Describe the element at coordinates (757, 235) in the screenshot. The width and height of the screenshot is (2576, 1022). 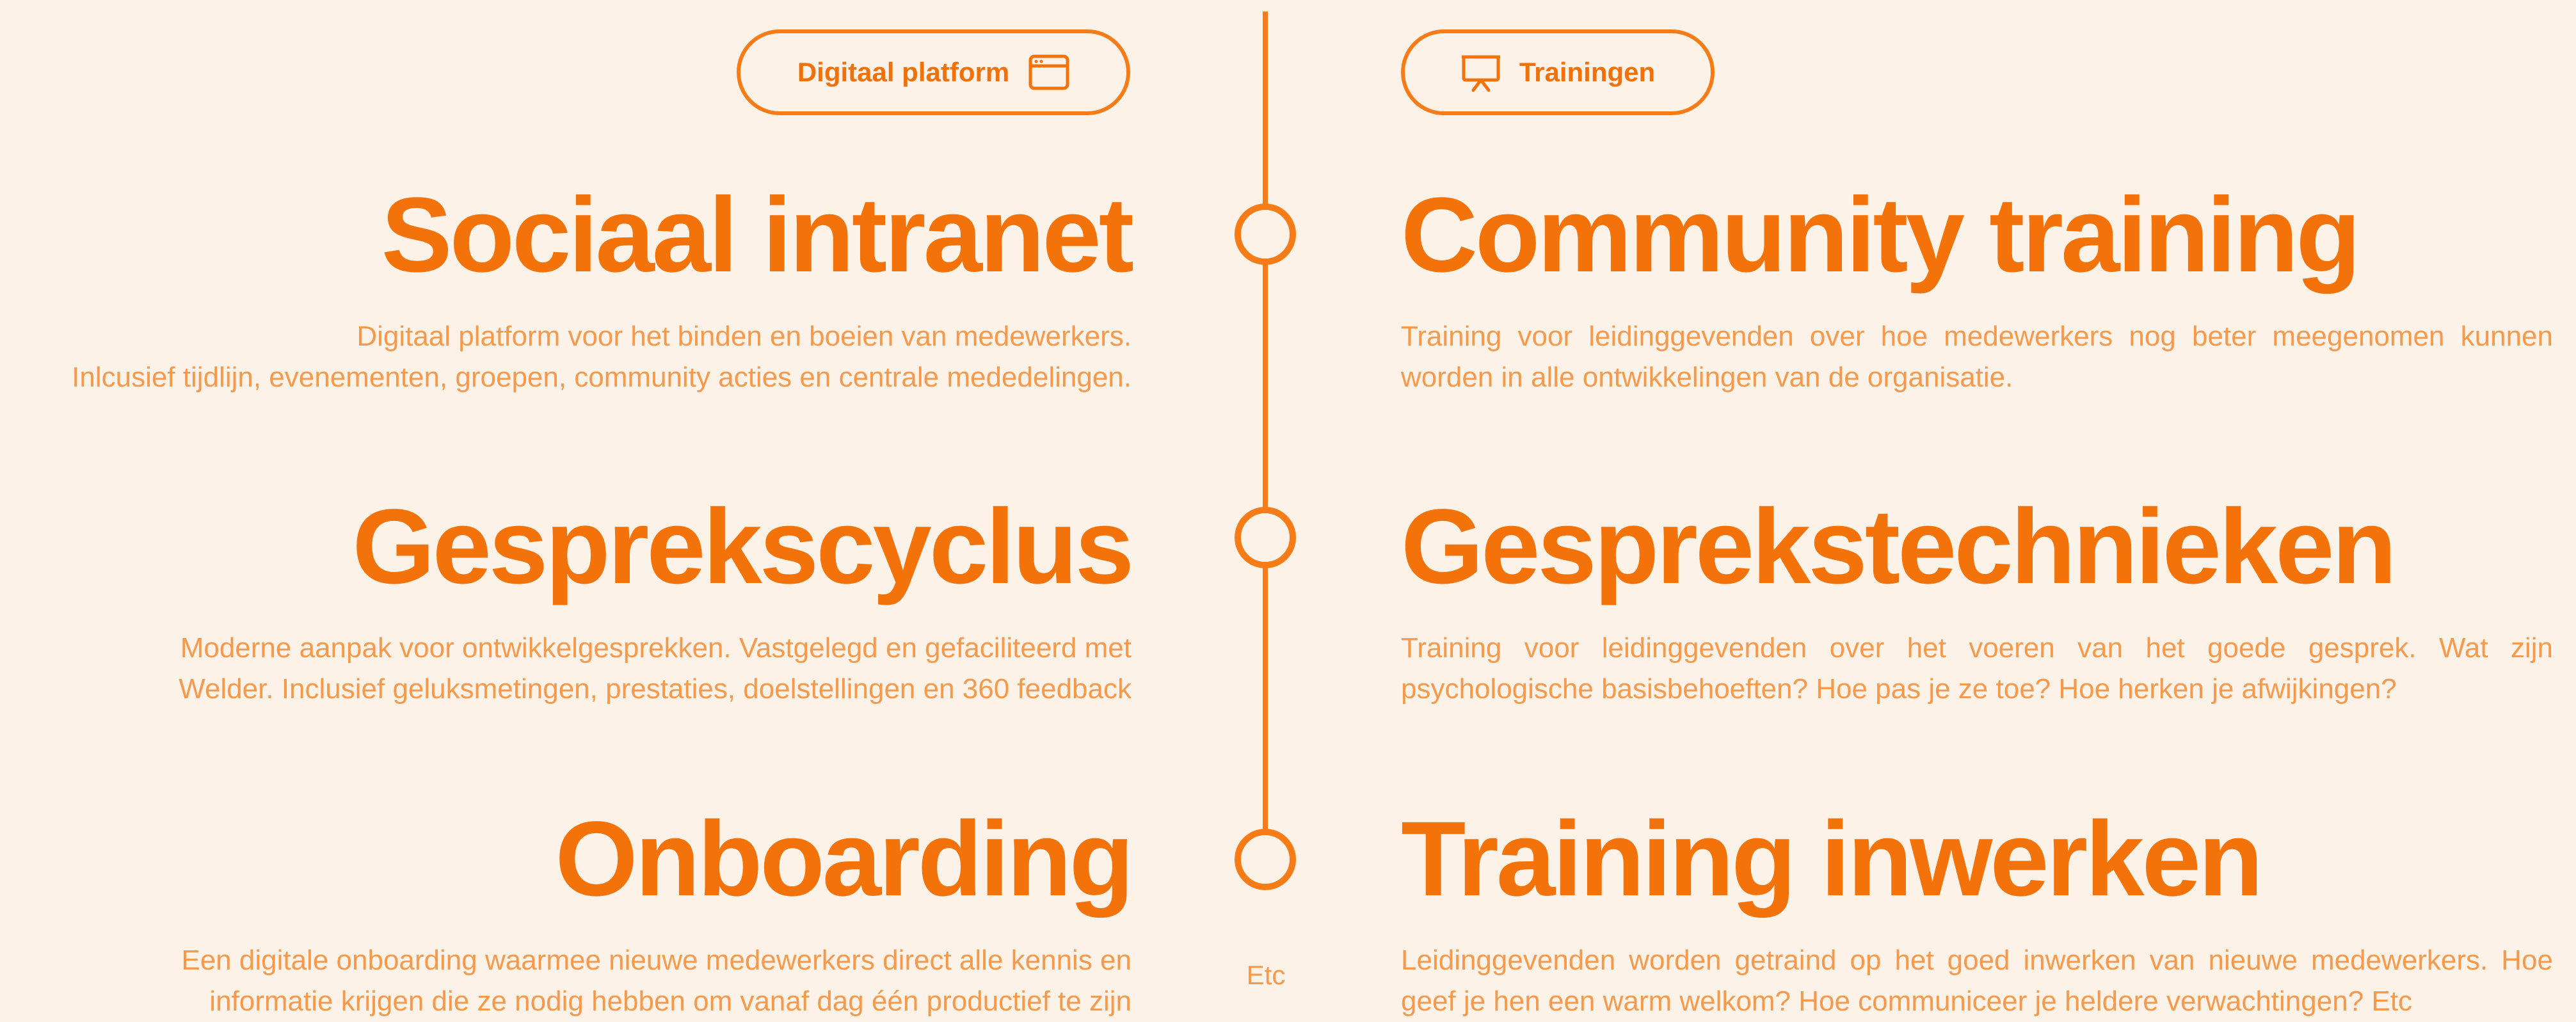
I see `sociaal-intranet-title: Sociaal intranet` at that location.